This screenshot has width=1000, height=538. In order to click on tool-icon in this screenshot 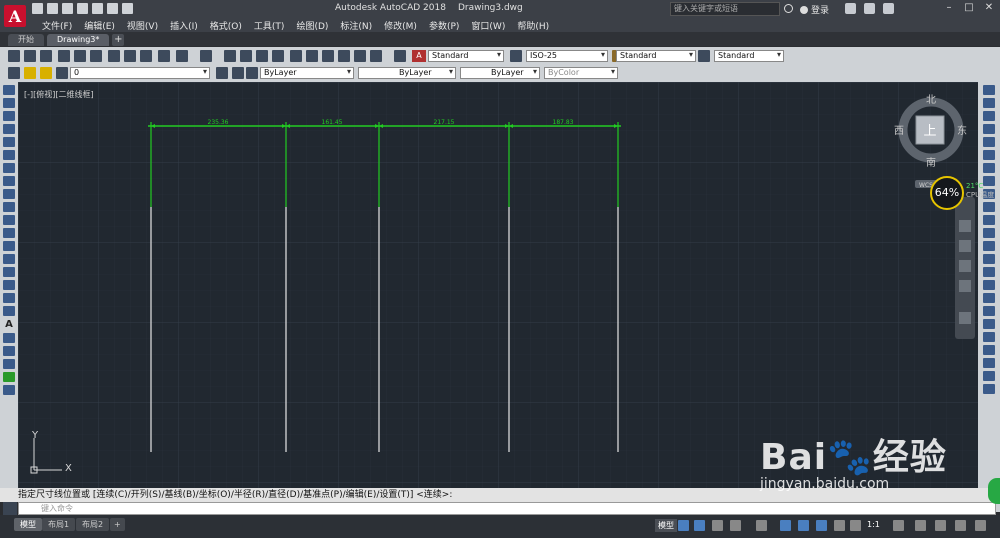, I will do `click(9, 390)`.